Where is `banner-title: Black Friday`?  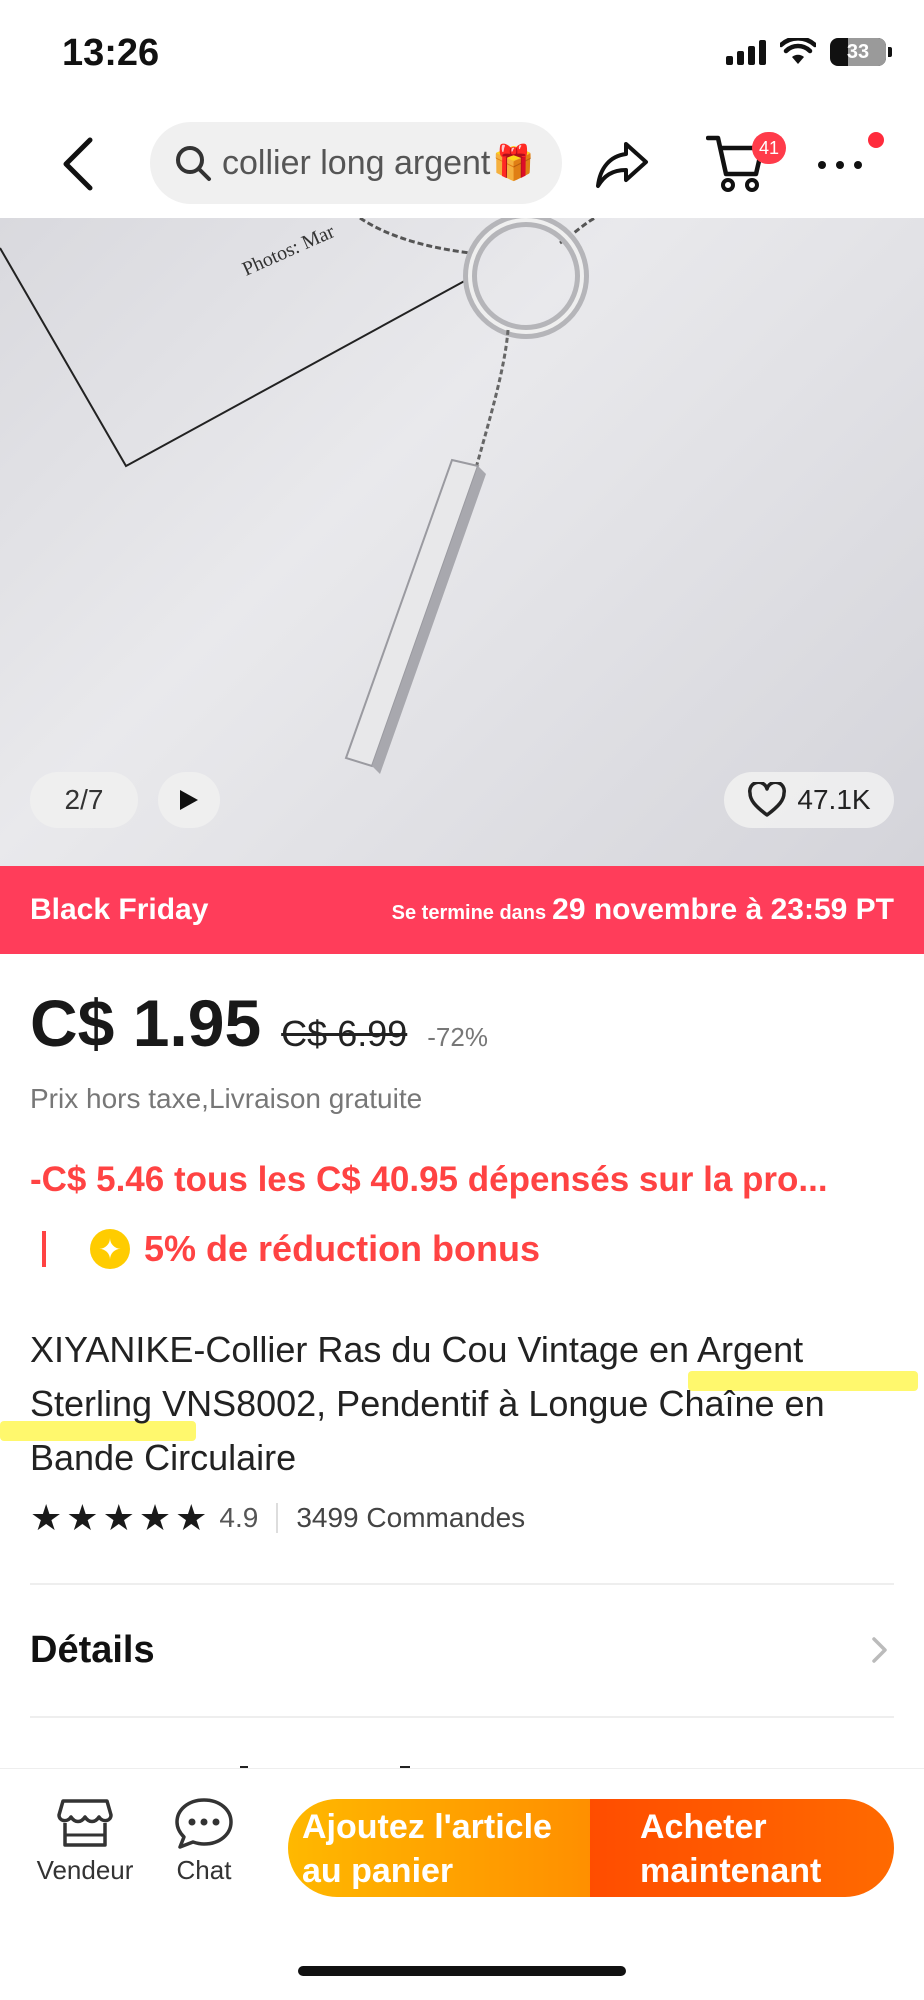 banner-title: Black Friday is located at coordinates (119, 909).